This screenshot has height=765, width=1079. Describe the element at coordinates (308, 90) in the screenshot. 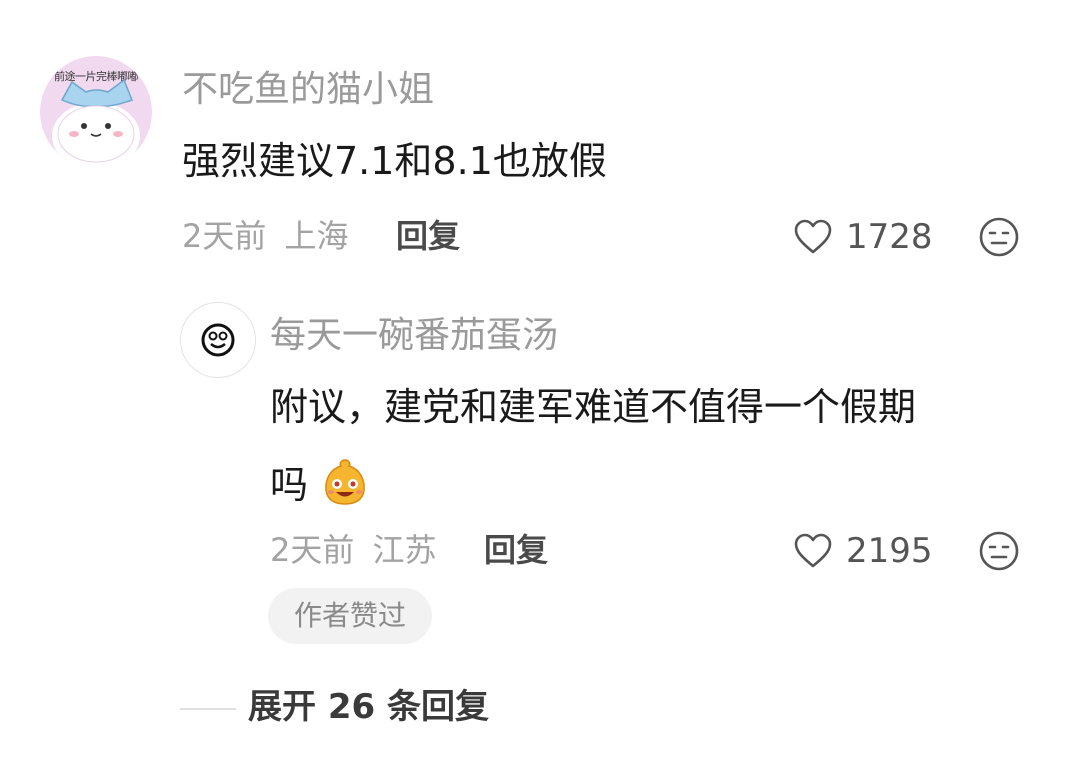

I see `comment-username: 不吃鱼的猫小姐` at that location.